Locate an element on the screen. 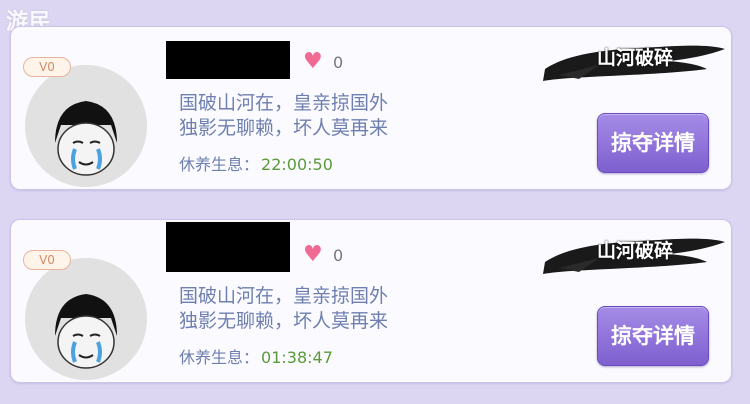 The height and width of the screenshot is (404, 750). rest-timer: 休养生息： 22:00:50 is located at coordinates (256, 163).